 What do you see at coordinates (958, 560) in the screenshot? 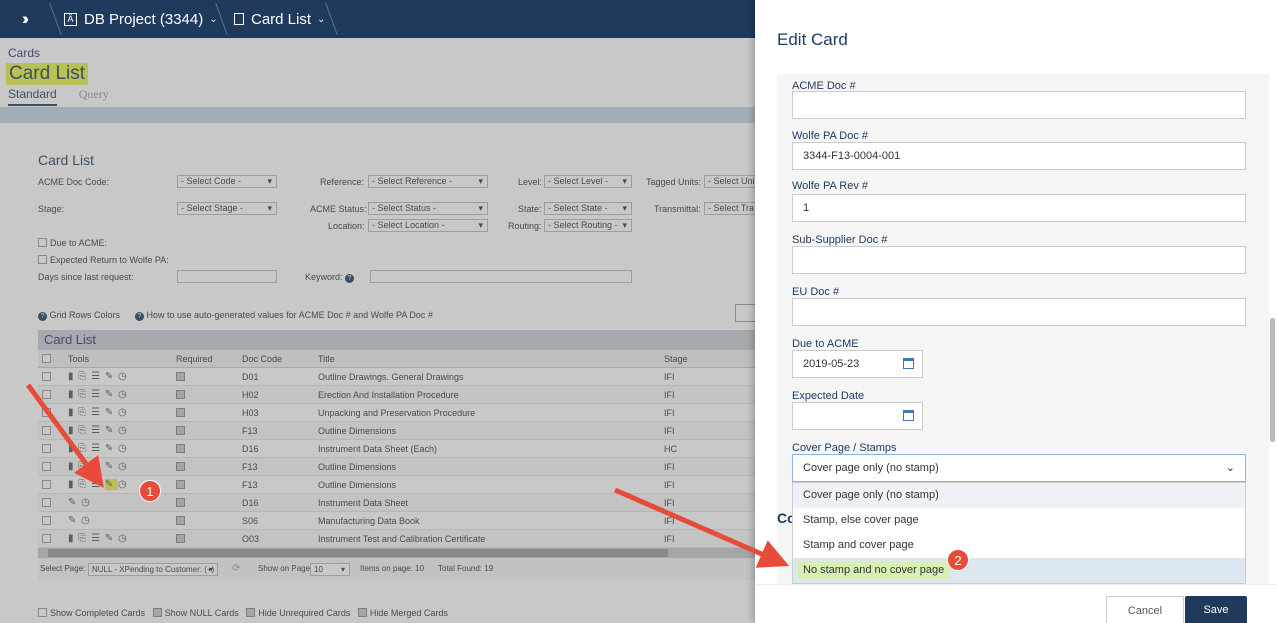
I see `annotation-marker-two: 2` at bounding box center [958, 560].